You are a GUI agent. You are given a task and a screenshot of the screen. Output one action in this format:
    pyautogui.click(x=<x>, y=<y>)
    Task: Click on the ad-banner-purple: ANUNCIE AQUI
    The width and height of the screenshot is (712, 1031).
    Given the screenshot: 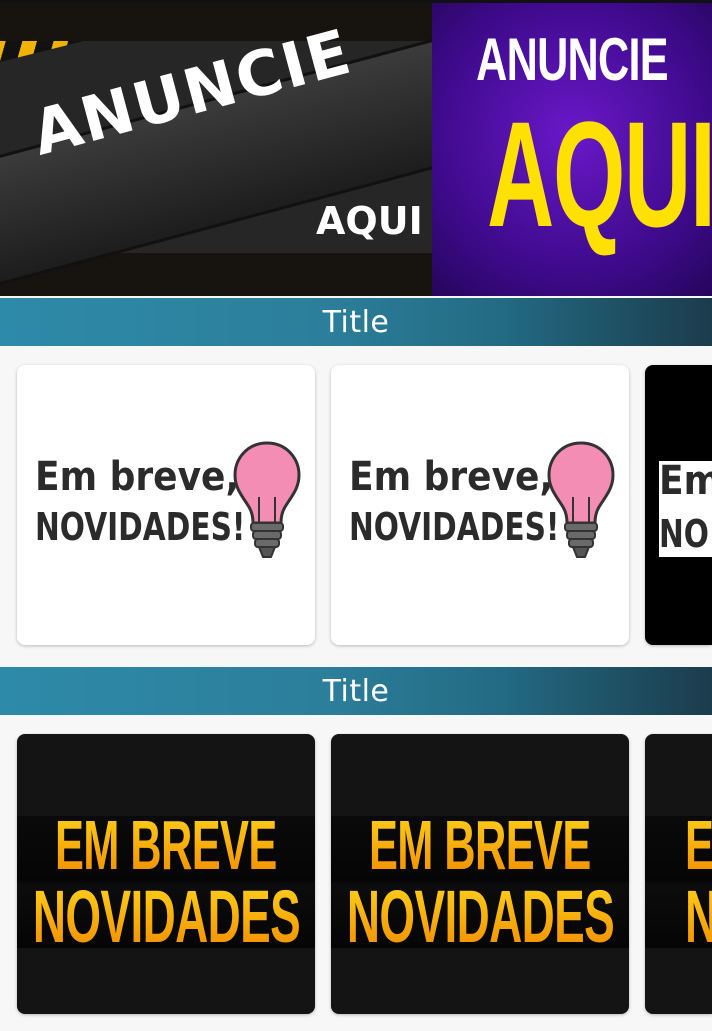 What is the action you would take?
    pyautogui.click(x=572, y=149)
    